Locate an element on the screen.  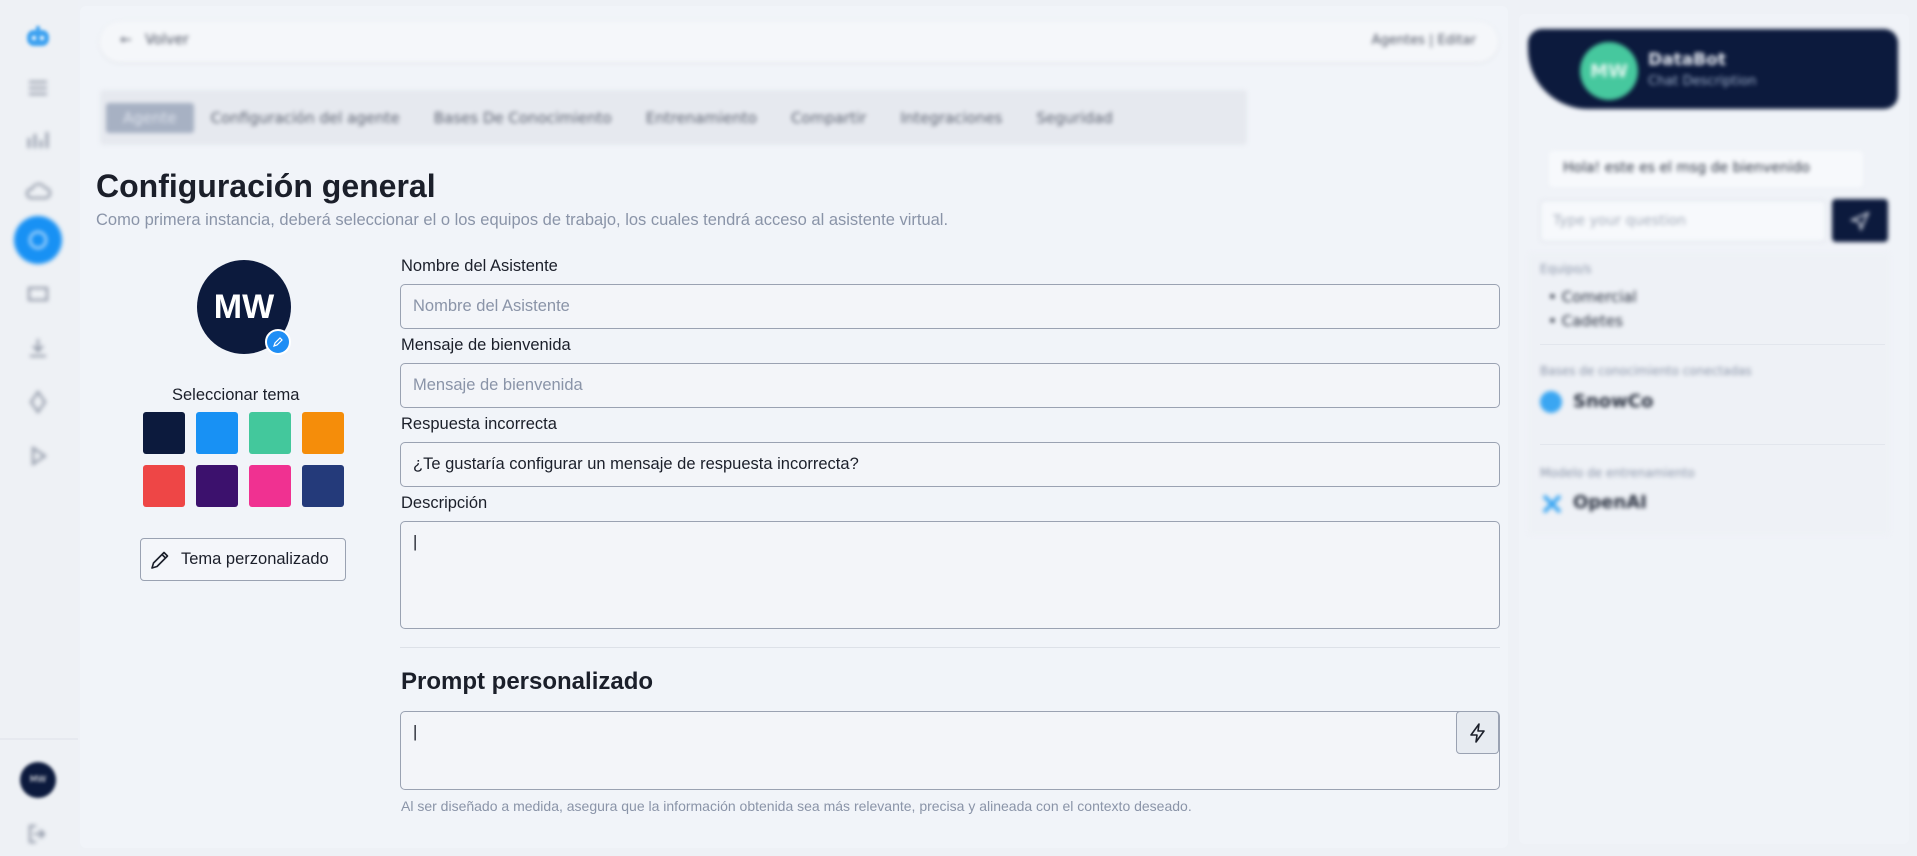
kb-name: SnowCo is located at coordinates (1613, 401).